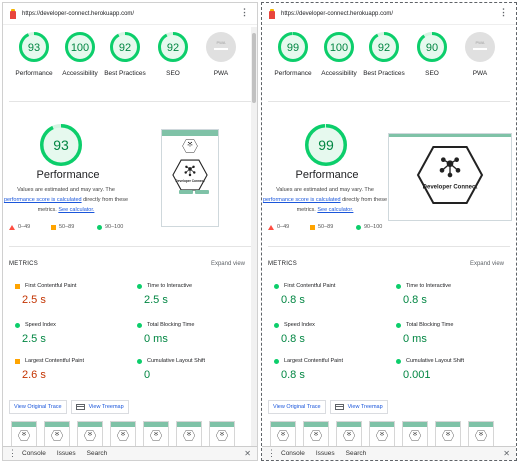 This screenshot has height=463, width=519. Describe the element at coordinates (452, 333) in the screenshot. I see `metric-total-blocking-time: Total Blocking Time 0 ms` at that location.